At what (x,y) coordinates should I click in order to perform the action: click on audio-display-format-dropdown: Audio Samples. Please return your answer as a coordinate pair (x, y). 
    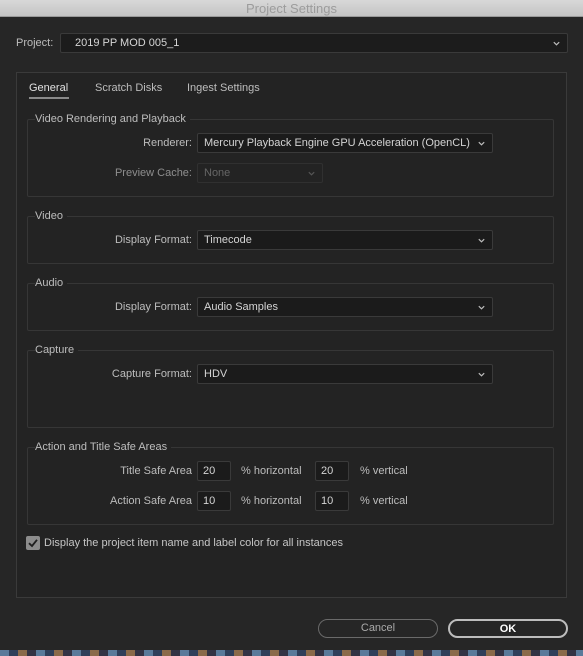
    Looking at the image, I should click on (345, 307).